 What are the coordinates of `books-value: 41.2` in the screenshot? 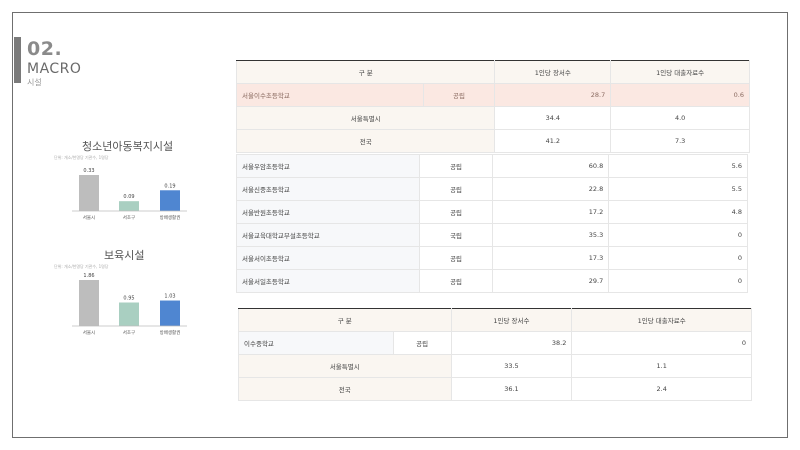 It's located at (553, 141).